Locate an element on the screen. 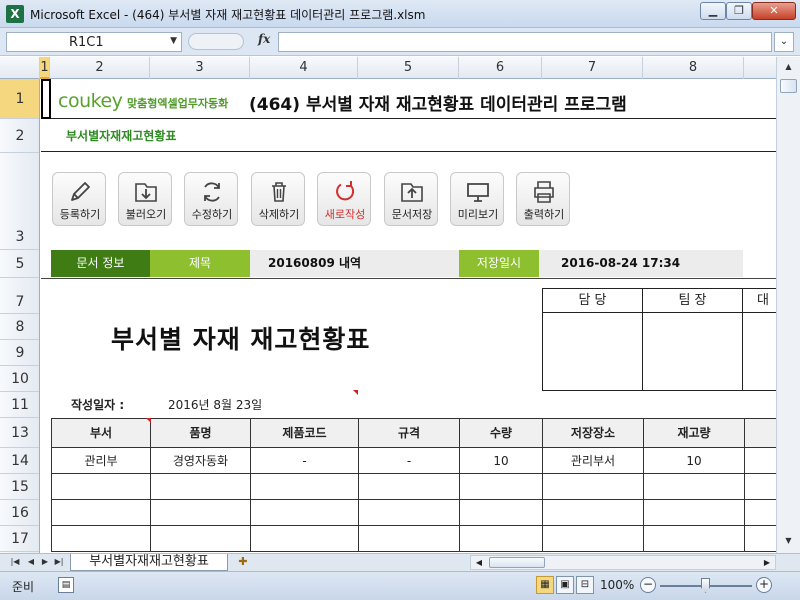 The image size is (800, 600). vertical-scrollbar: ▲ ▼ is located at coordinates (788, 305).